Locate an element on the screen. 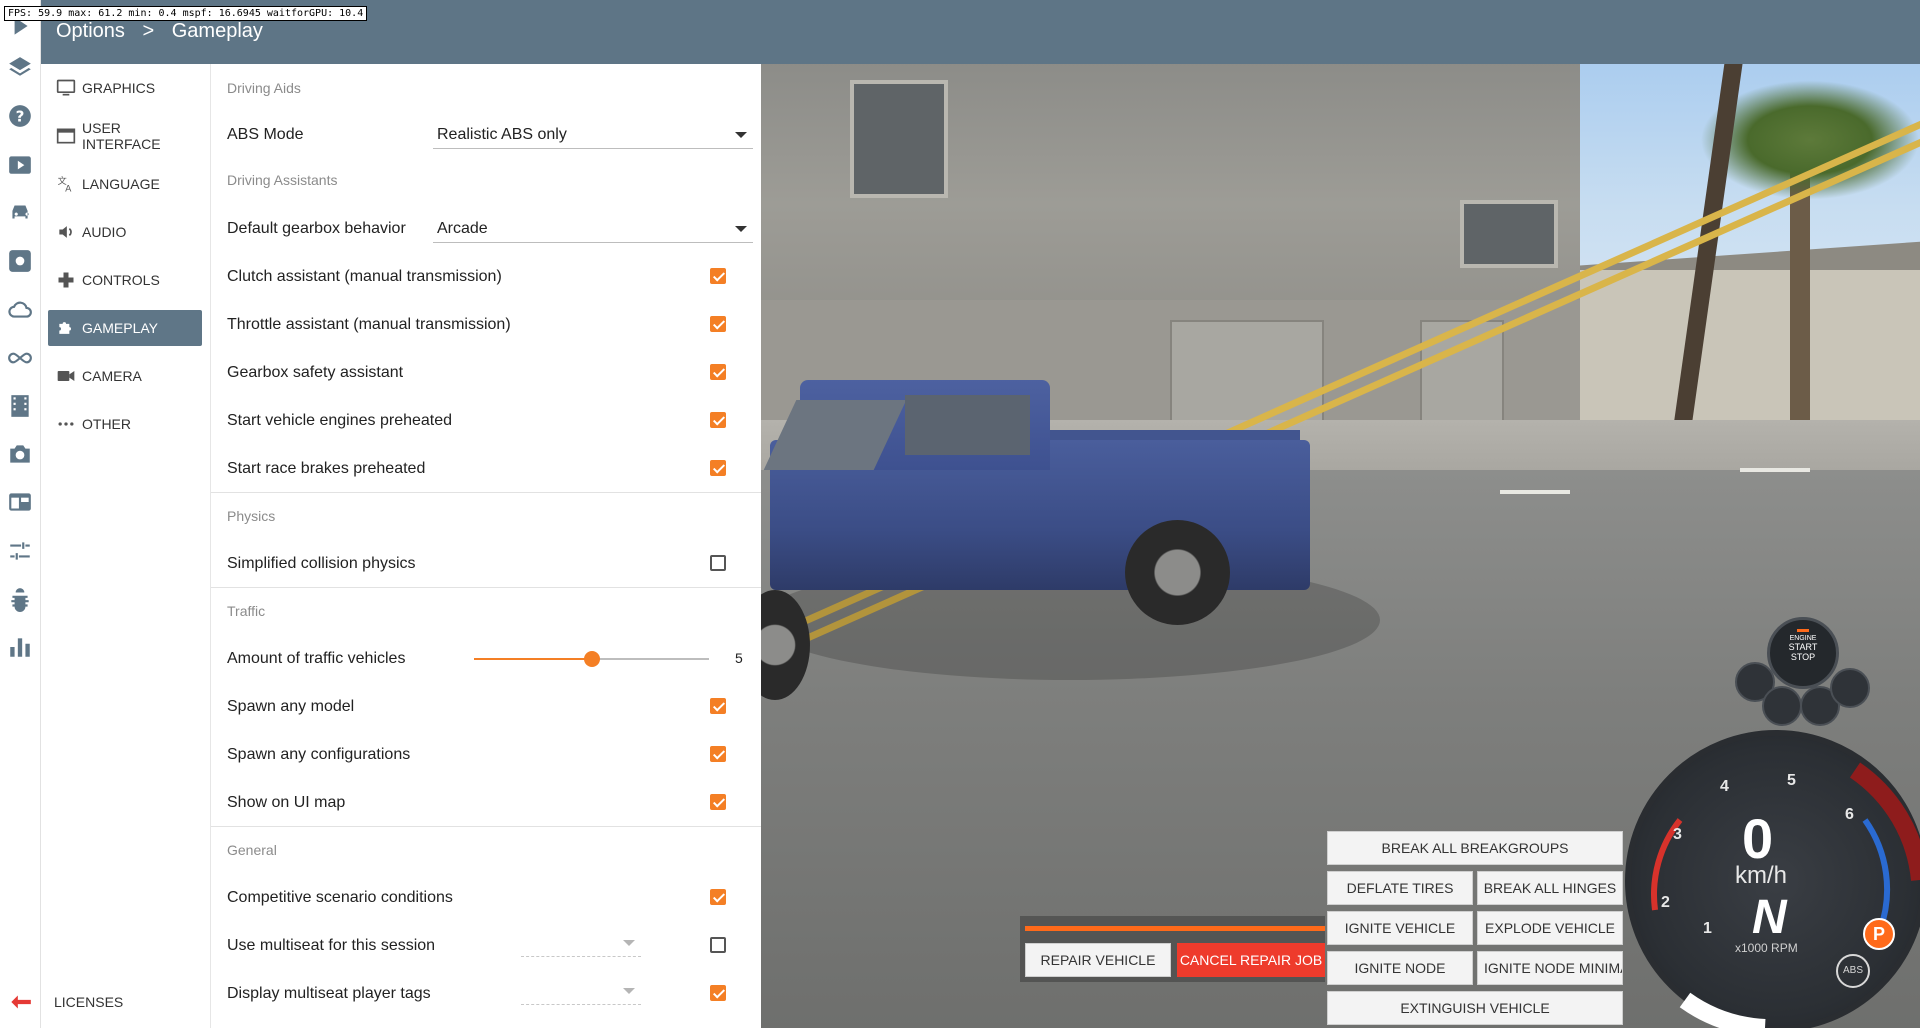 The height and width of the screenshot is (1028, 1920). bug-icon is located at coordinates (20, 599).